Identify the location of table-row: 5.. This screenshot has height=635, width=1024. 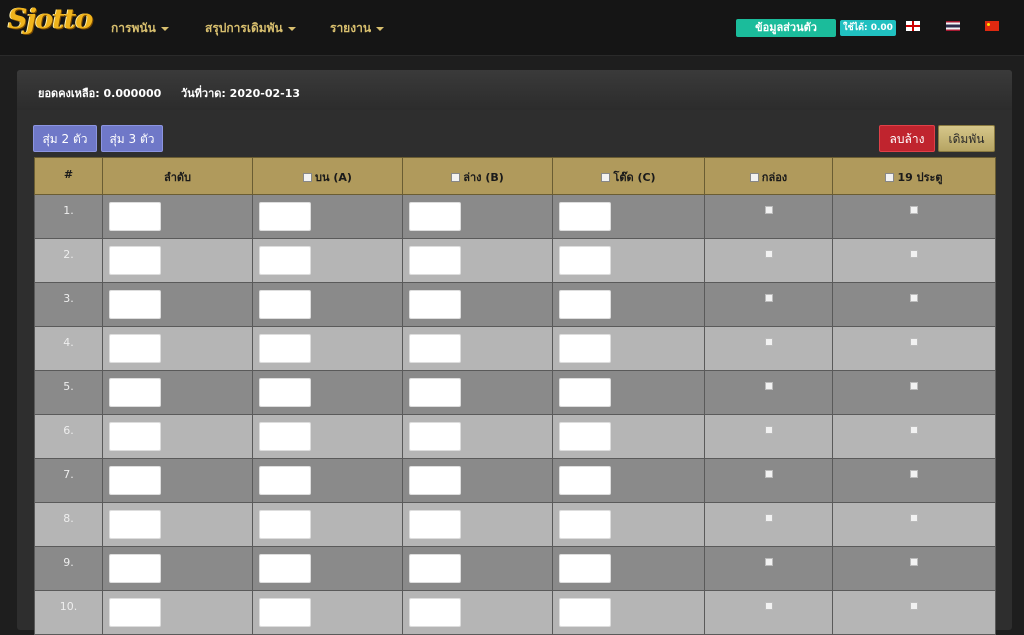
(515, 392).